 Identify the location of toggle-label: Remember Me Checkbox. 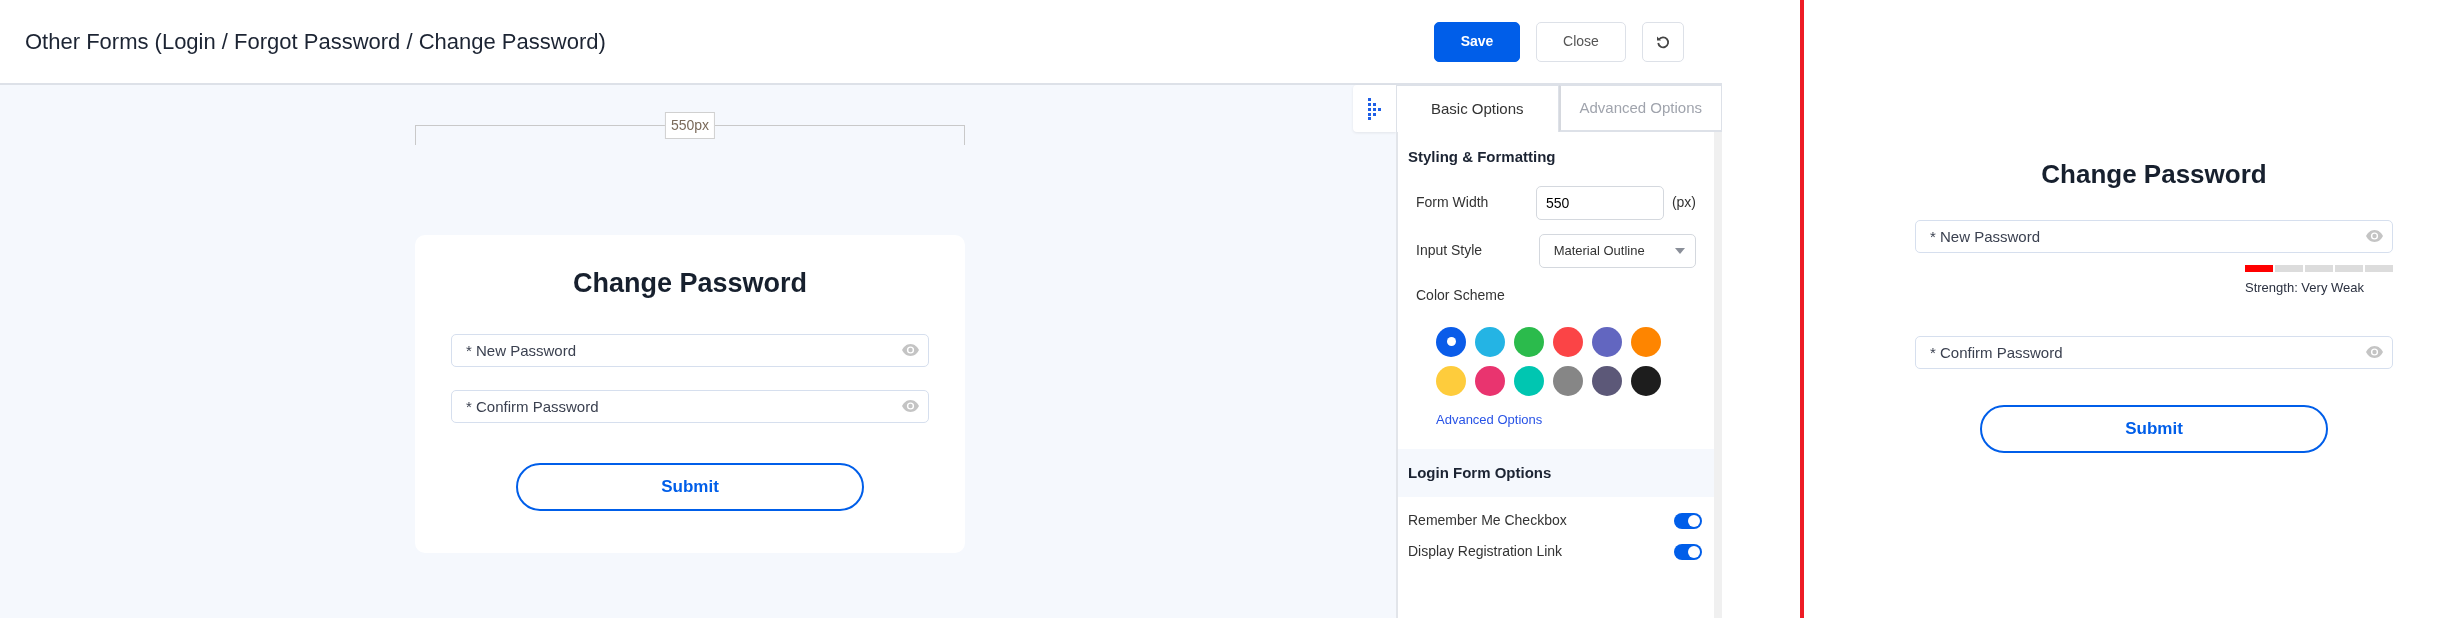
(1487, 520).